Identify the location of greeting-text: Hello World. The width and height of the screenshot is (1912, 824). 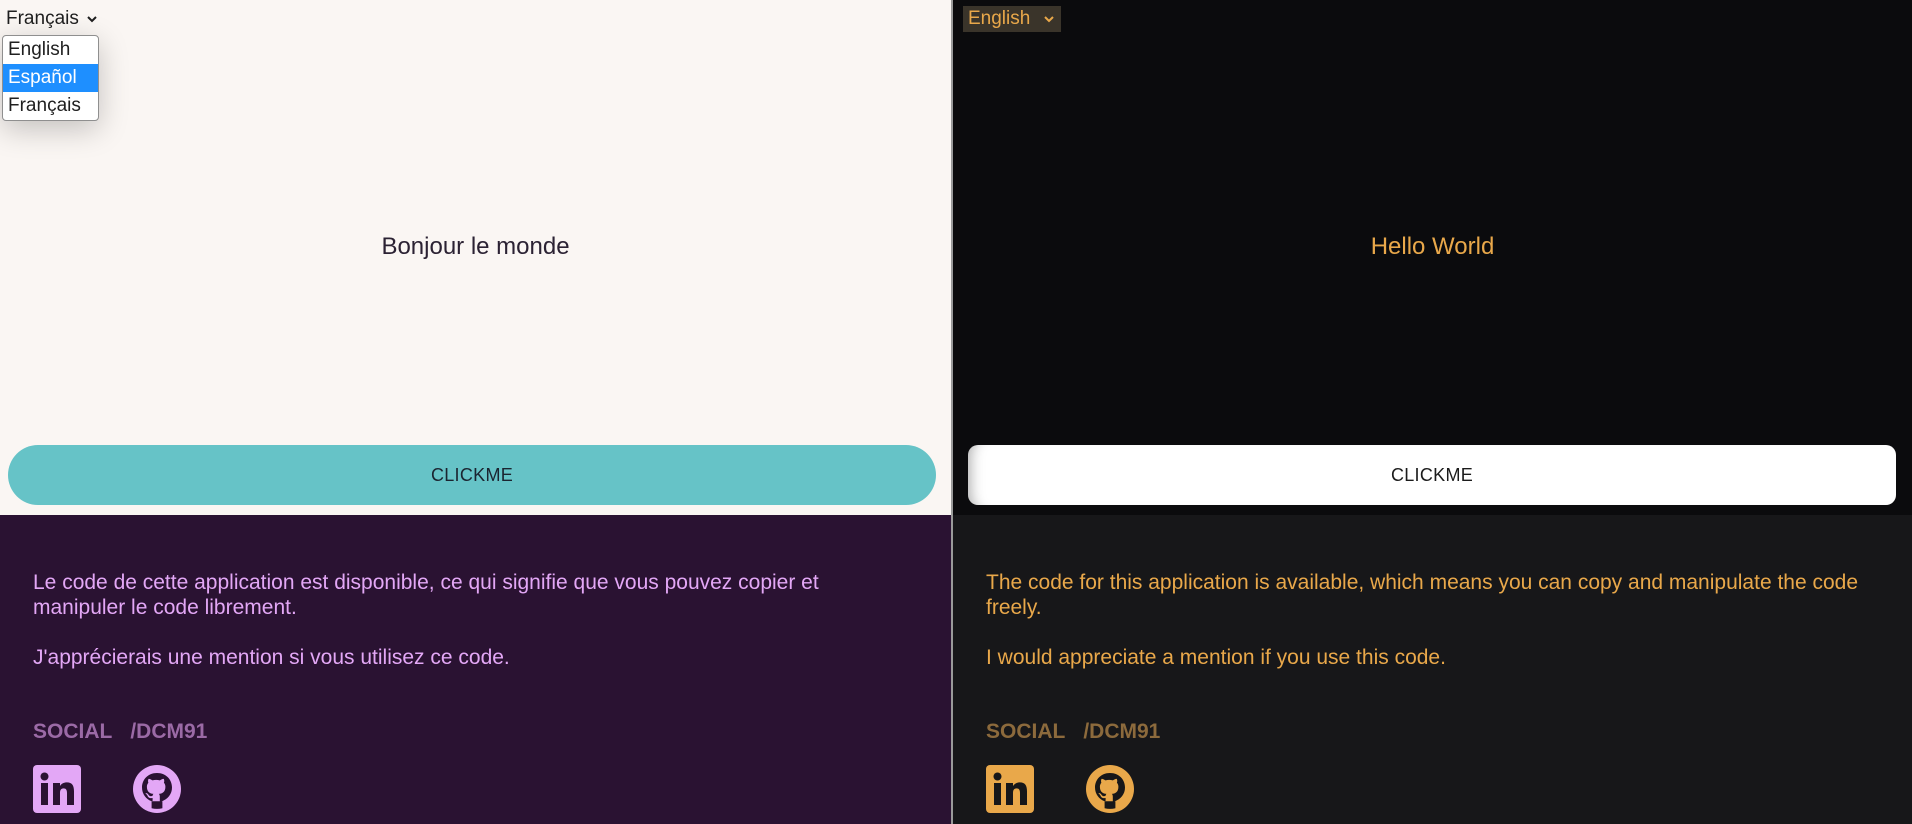
(1432, 246).